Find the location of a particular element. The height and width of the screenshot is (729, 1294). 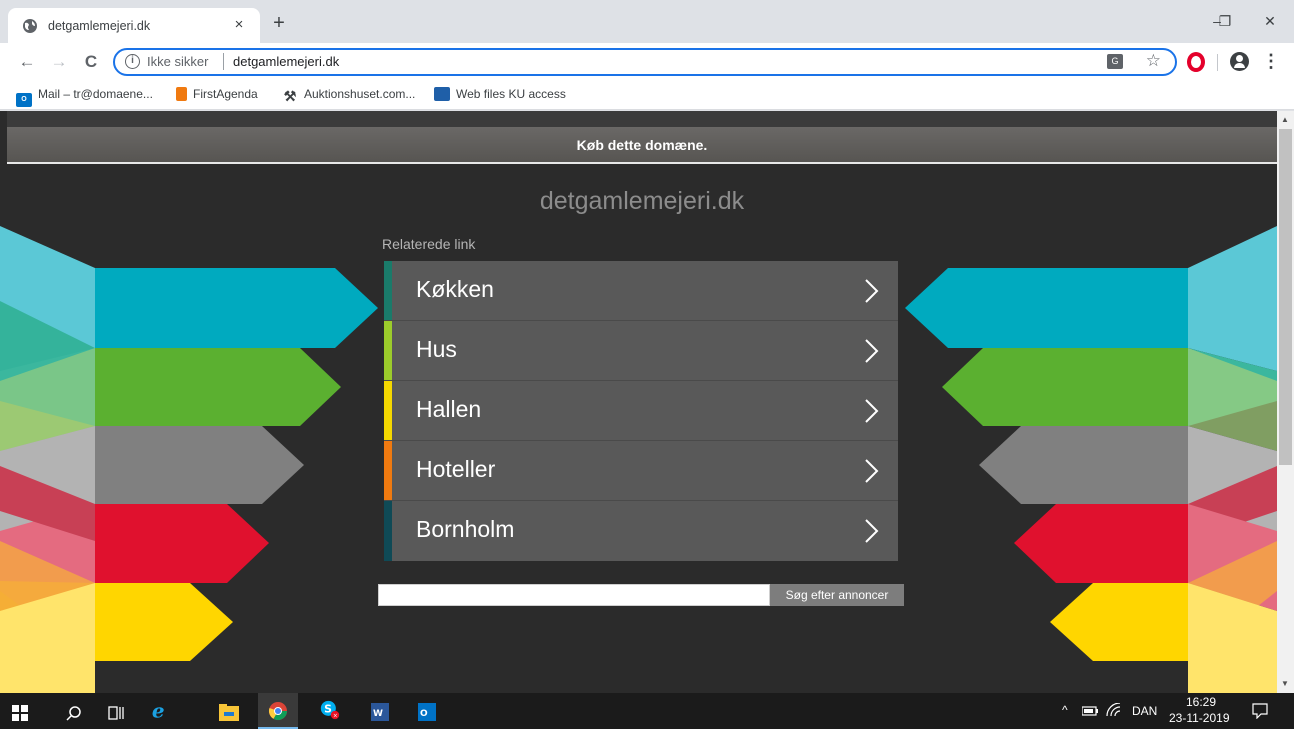

tray-chevron-icon: ^ is located at coordinates (1065, 710).